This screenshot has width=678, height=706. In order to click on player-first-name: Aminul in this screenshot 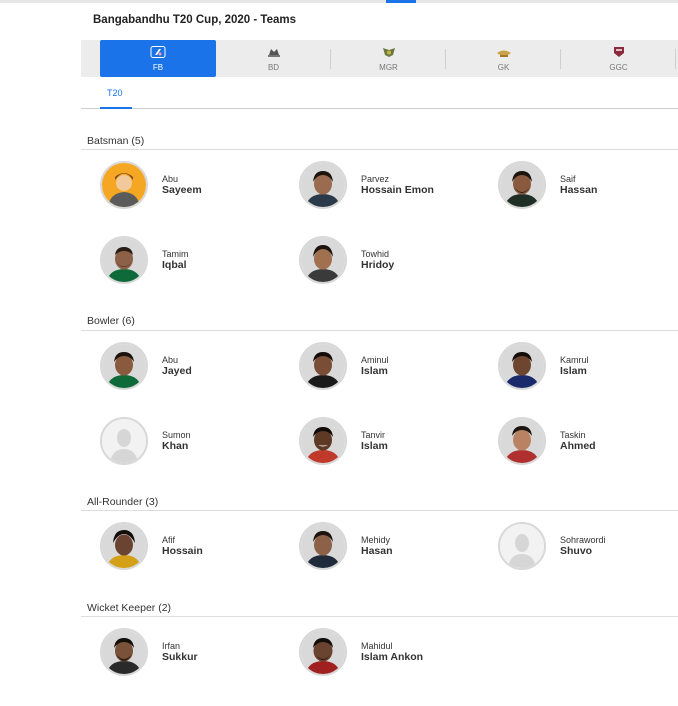, I will do `click(375, 360)`.